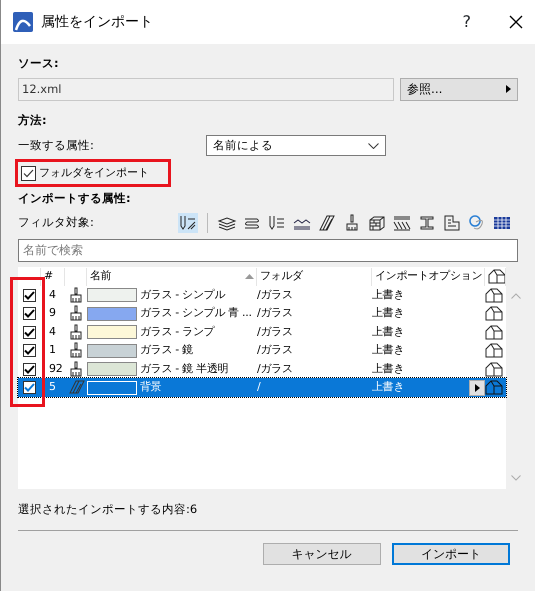 Image resolution: width=535 pixels, height=591 pixels. I want to click on option-menu-button, so click(477, 388).